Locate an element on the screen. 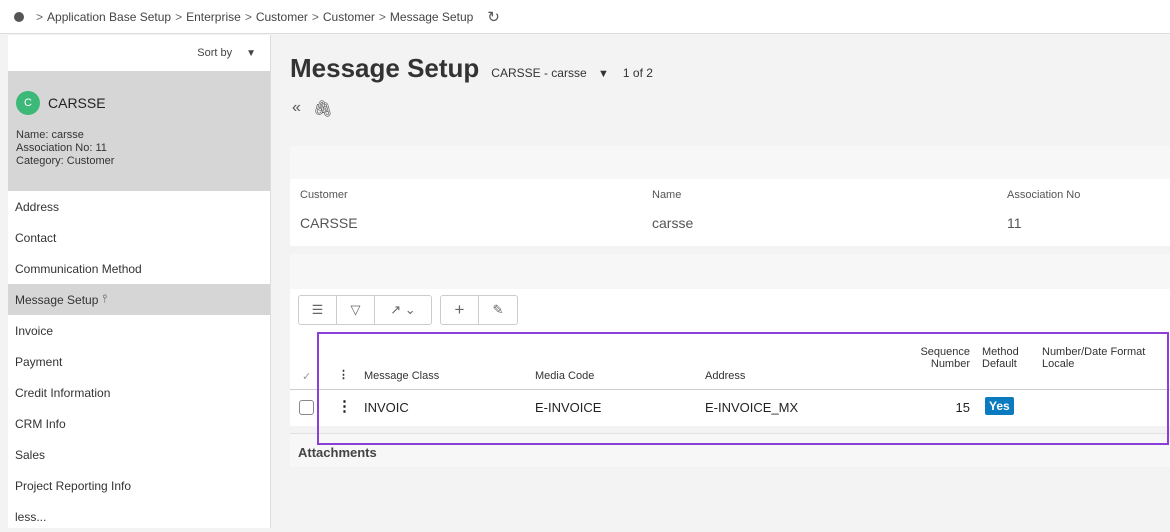  sidebar-item-project-reporting-info: Project Reporting Info is located at coordinates (139, 485).